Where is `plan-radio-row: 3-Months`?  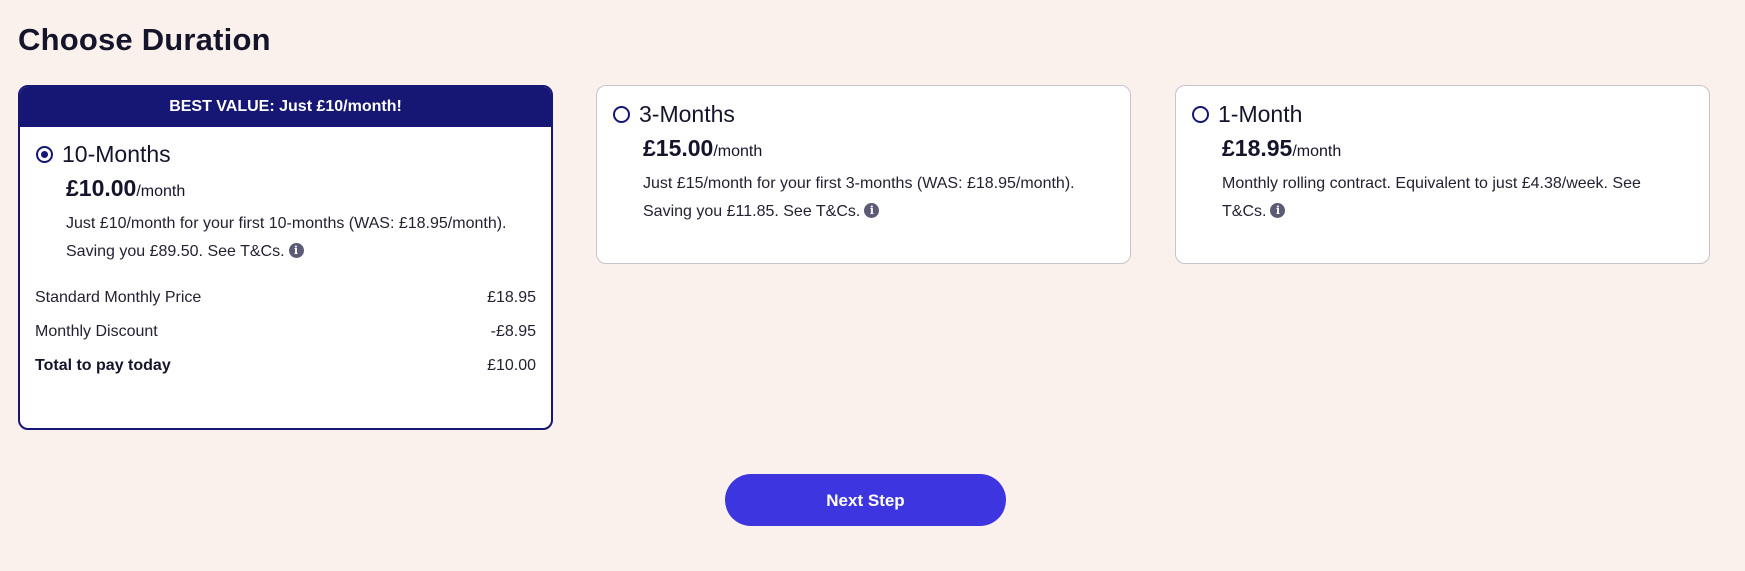 plan-radio-row: 3-Months is located at coordinates (674, 114).